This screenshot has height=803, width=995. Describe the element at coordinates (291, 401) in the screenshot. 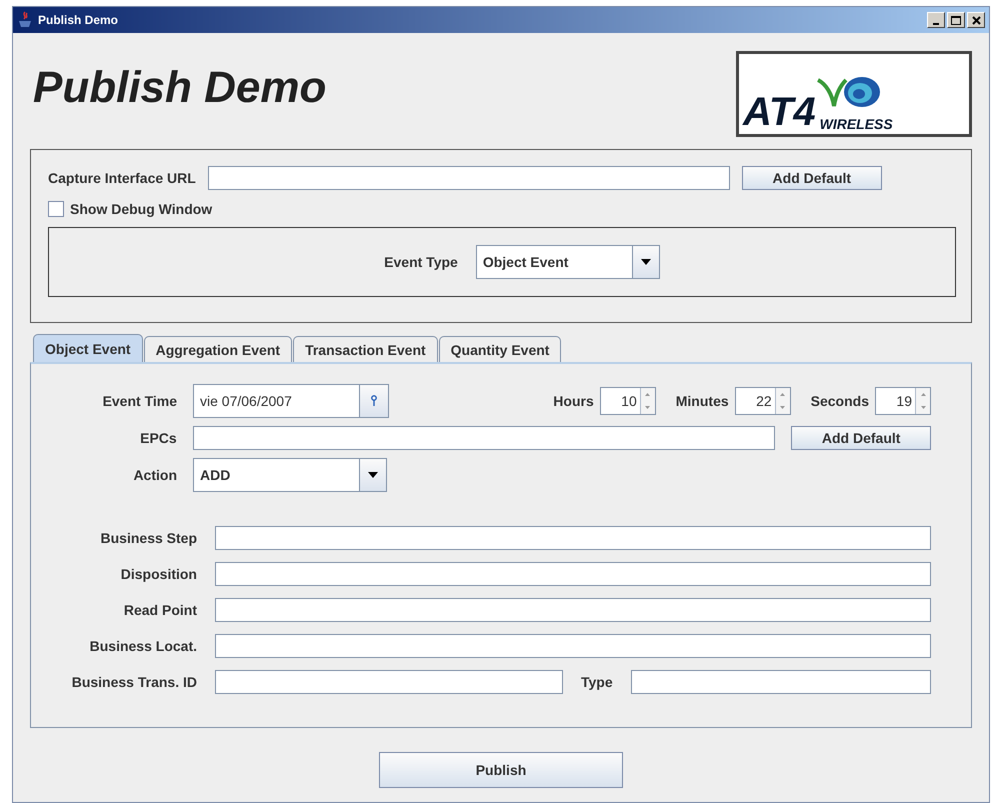

I see `date-field: vie 07/06/2007` at that location.